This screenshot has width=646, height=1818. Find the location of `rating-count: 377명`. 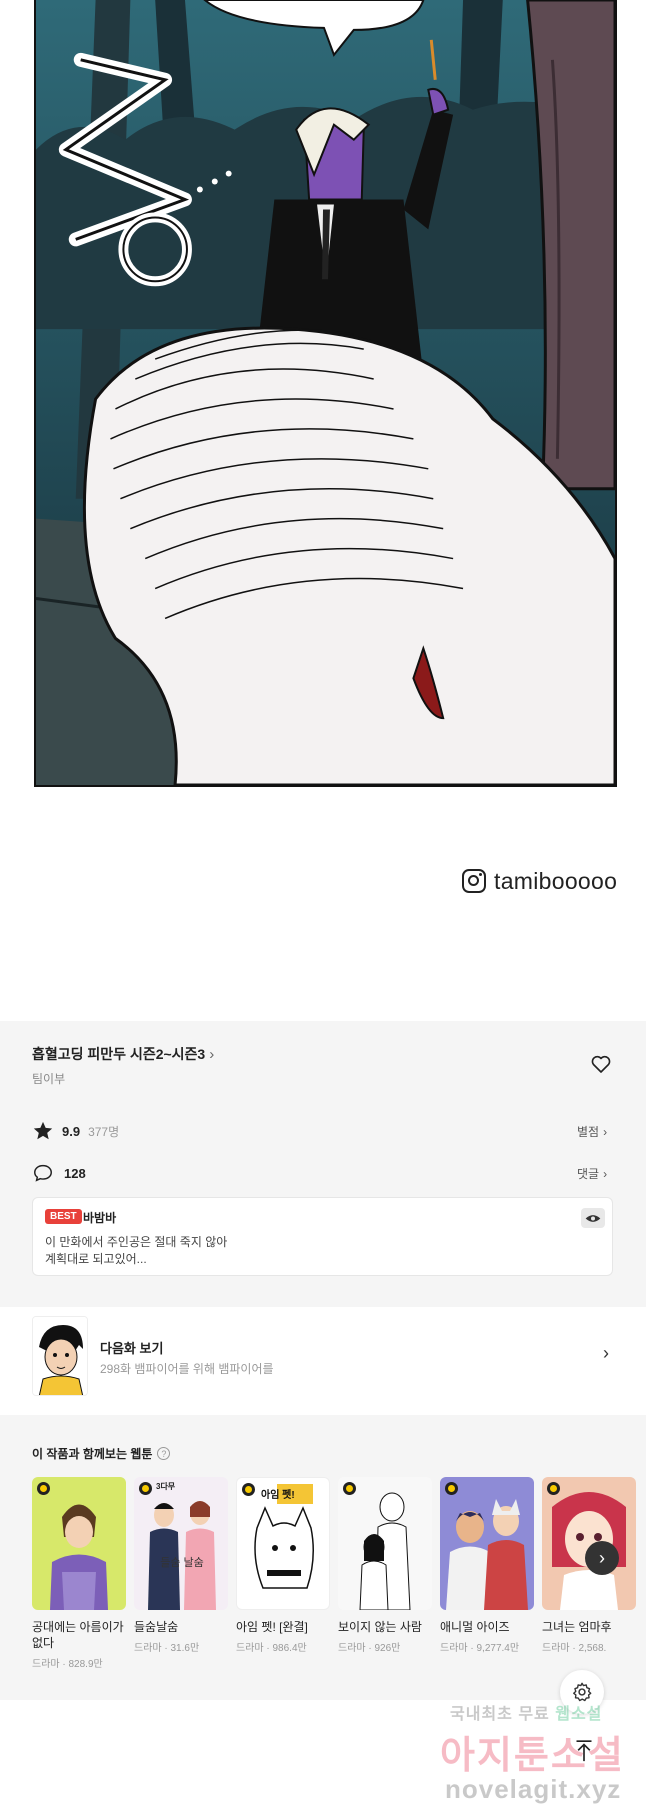

rating-count: 377명 is located at coordinates (104, 1131).